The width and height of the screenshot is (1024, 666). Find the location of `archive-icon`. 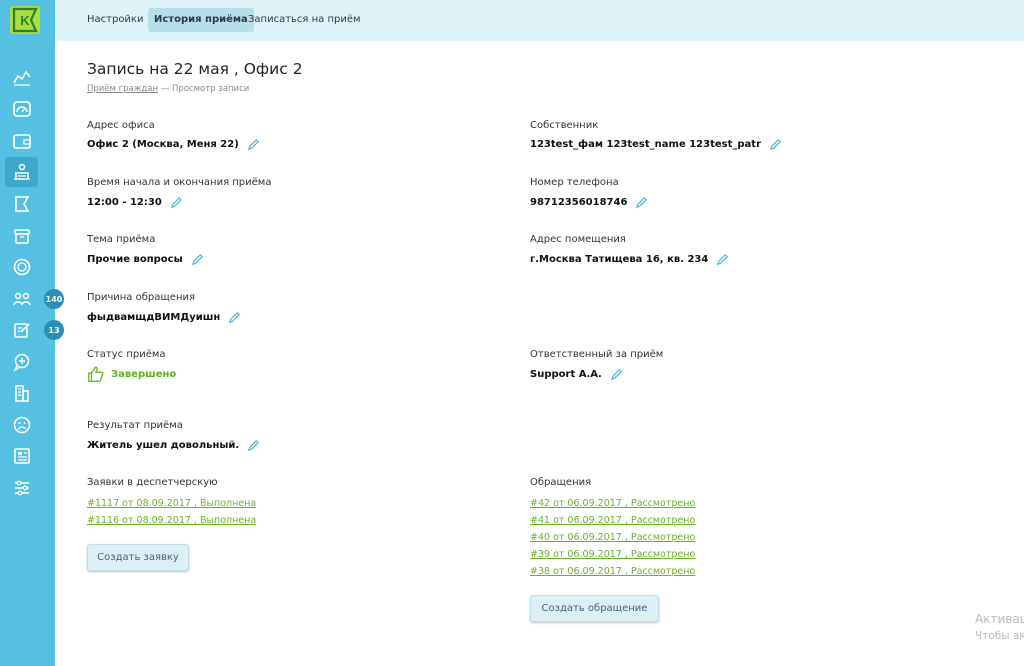

archive-icon is located at coordinates (21, 236).